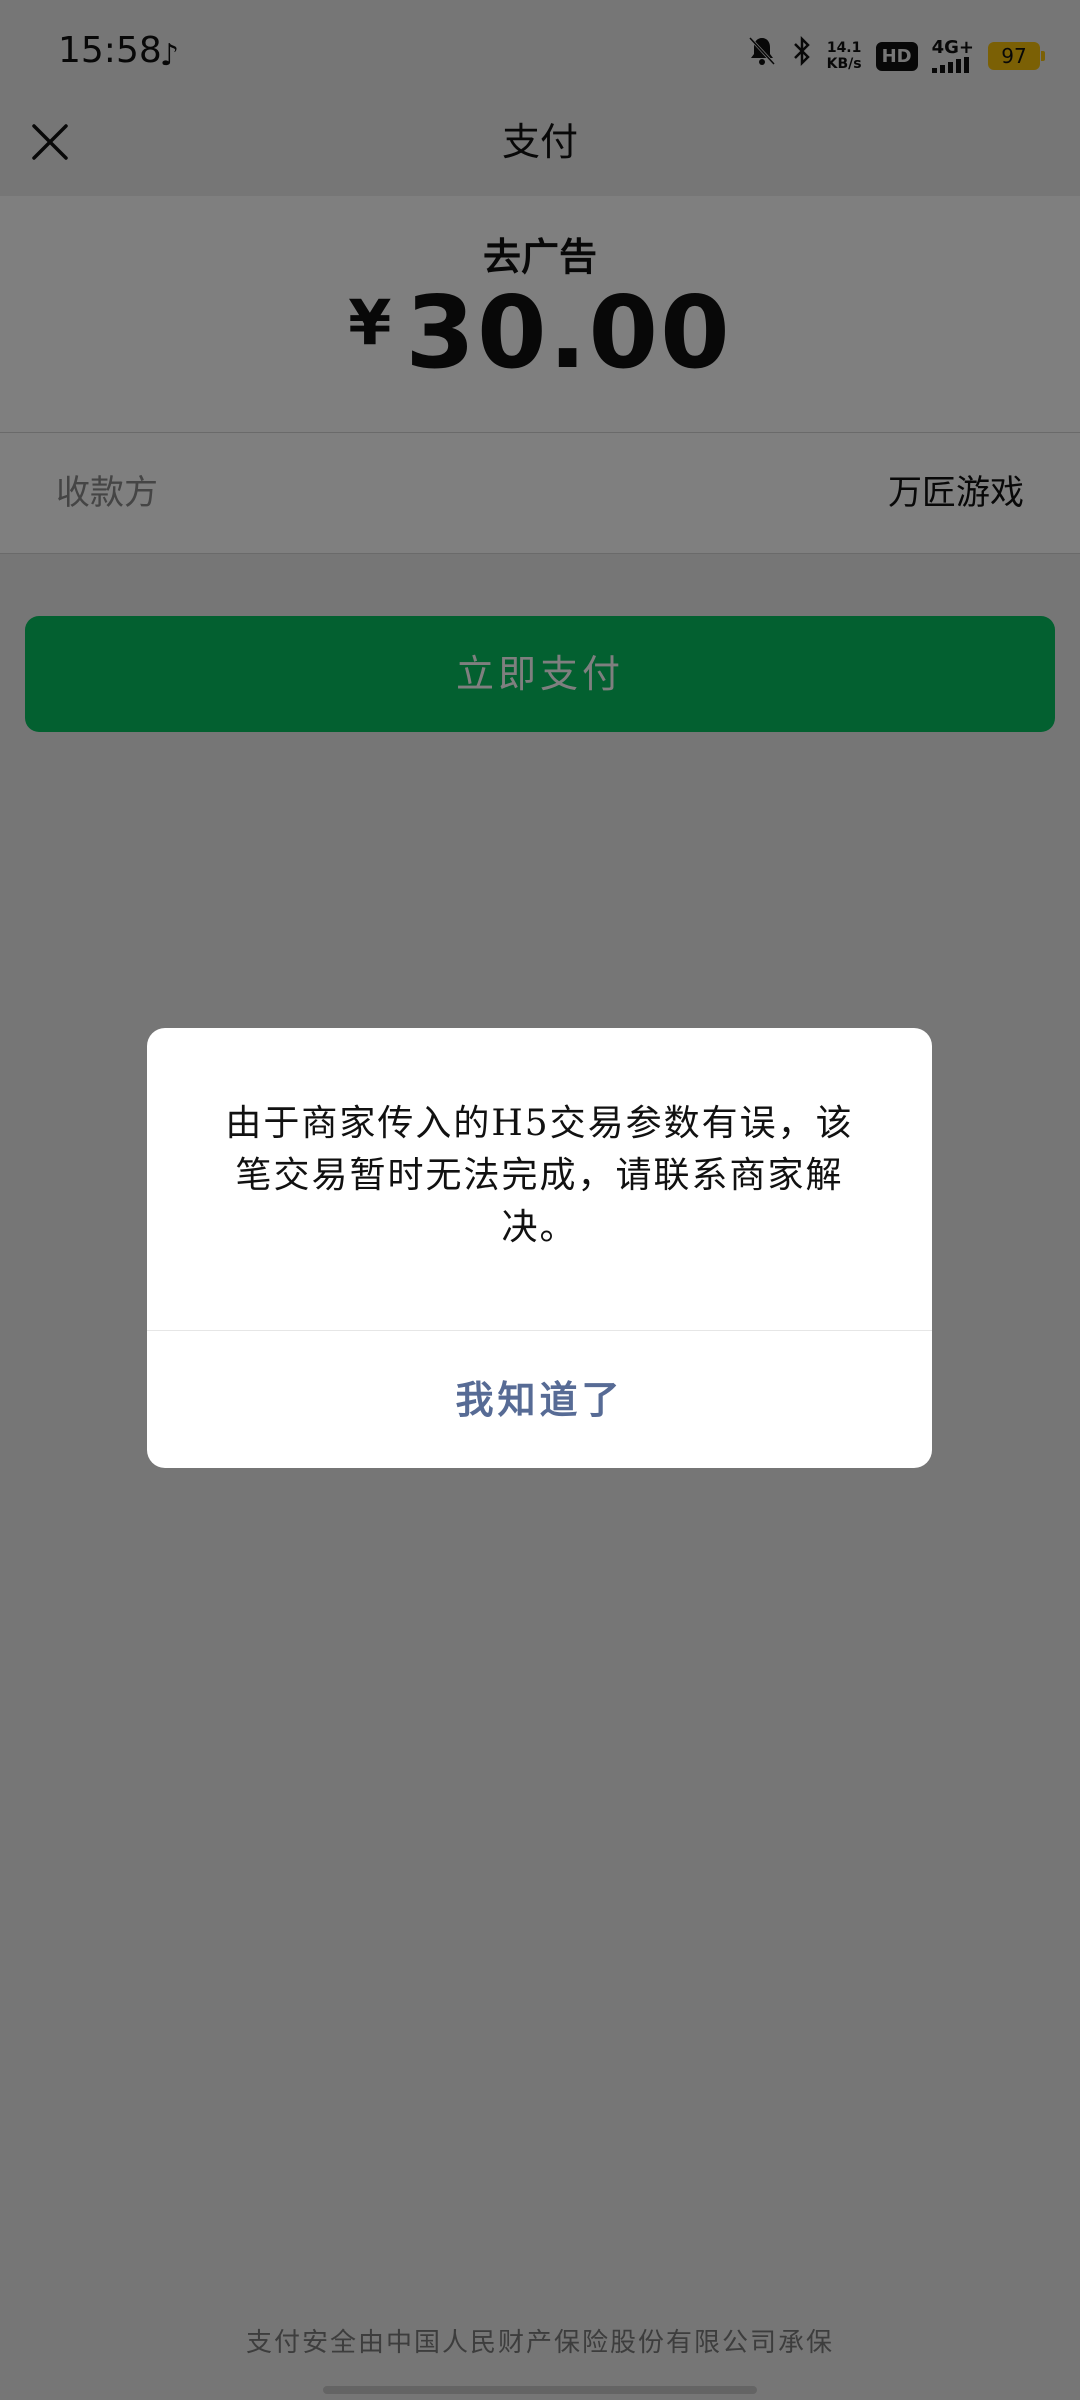 The width and height of the screenshot is (1080, 2400). What do you see at coordinates (539, 1175) in the screenshot?
I see `dialog-message: 由于商家传入的H5交易参数有误，该笔交易暂时无法完成，请联系商家解决。` at bounding box center [539, 1175].